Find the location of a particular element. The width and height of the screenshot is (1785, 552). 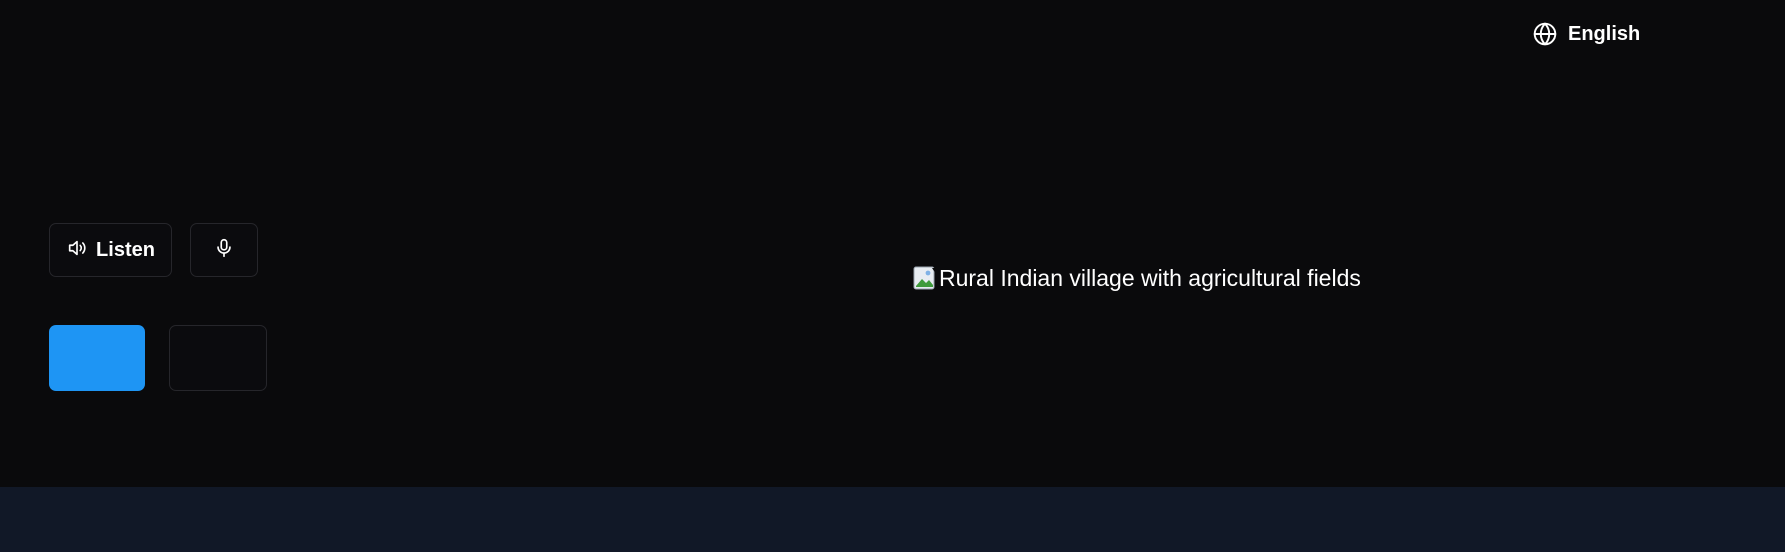

speaker-icon is located at coordinates (77, 250).